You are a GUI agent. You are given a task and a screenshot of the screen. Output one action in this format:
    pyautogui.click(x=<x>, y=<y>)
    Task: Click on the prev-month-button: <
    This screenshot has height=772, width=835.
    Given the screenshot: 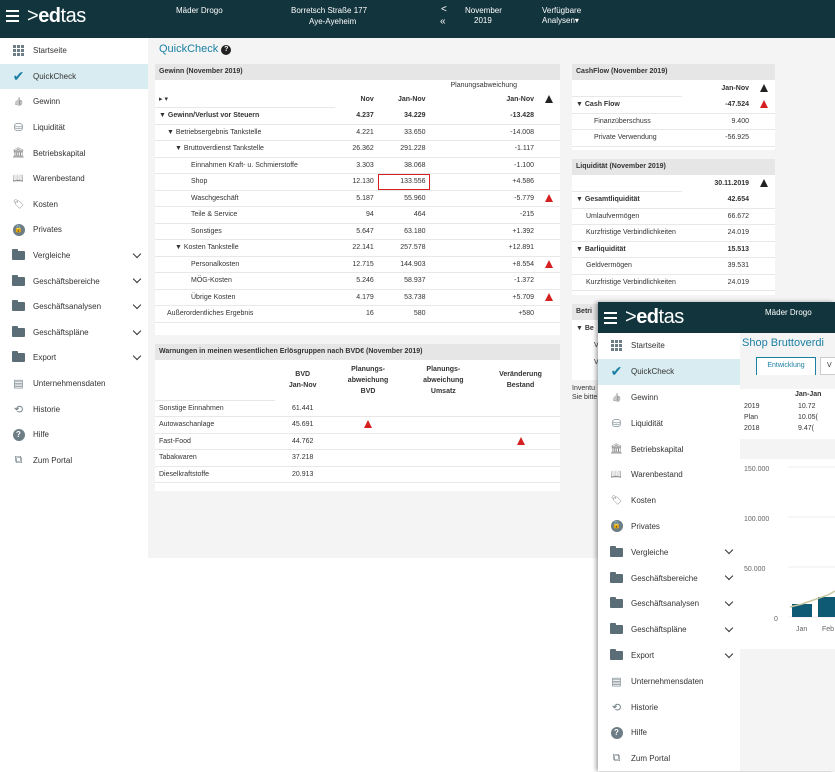 What is the action you would take?
    pyautogui.click(x=444, y=10)
    